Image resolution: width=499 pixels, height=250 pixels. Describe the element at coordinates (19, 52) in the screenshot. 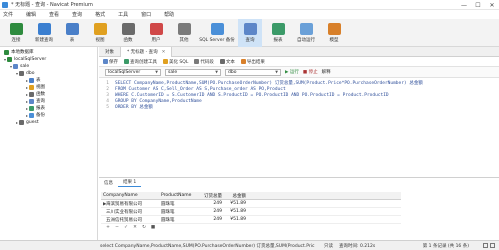

I see `tree-item-local-db: 本地数据库` at that location.